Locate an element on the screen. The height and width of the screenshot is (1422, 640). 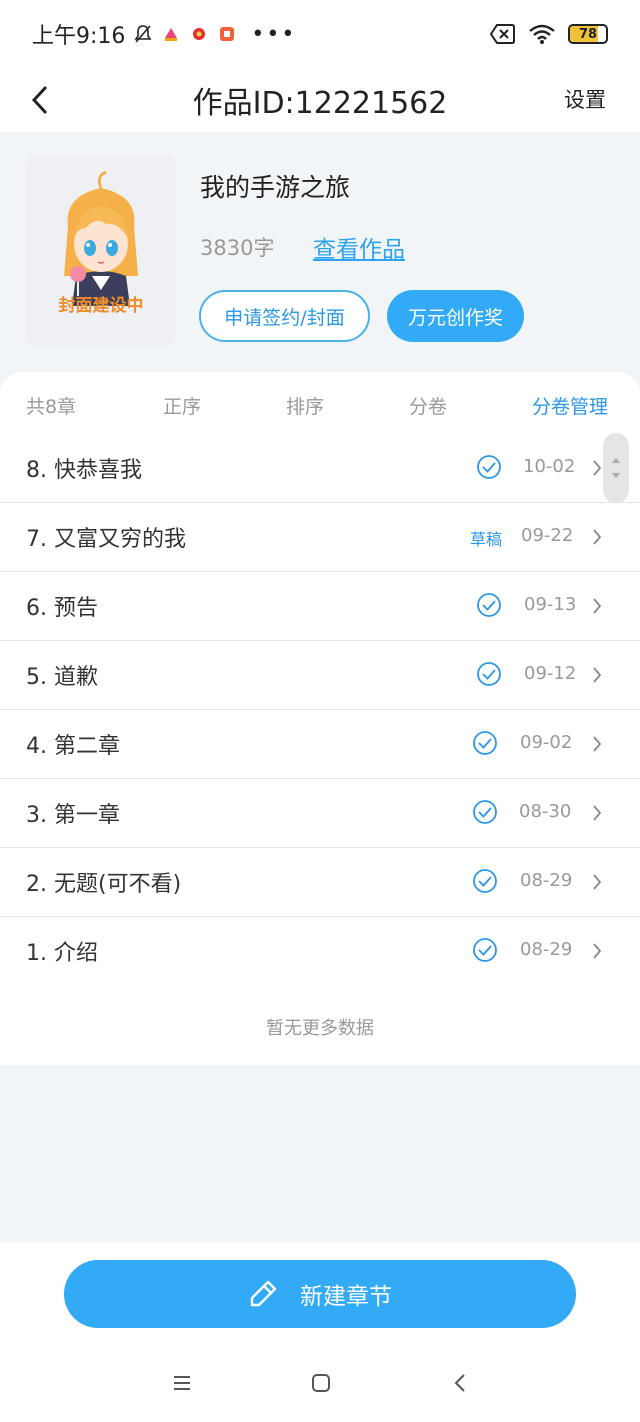
header: 作品ID:12221562 设置 is located at coordinates (320, 100).